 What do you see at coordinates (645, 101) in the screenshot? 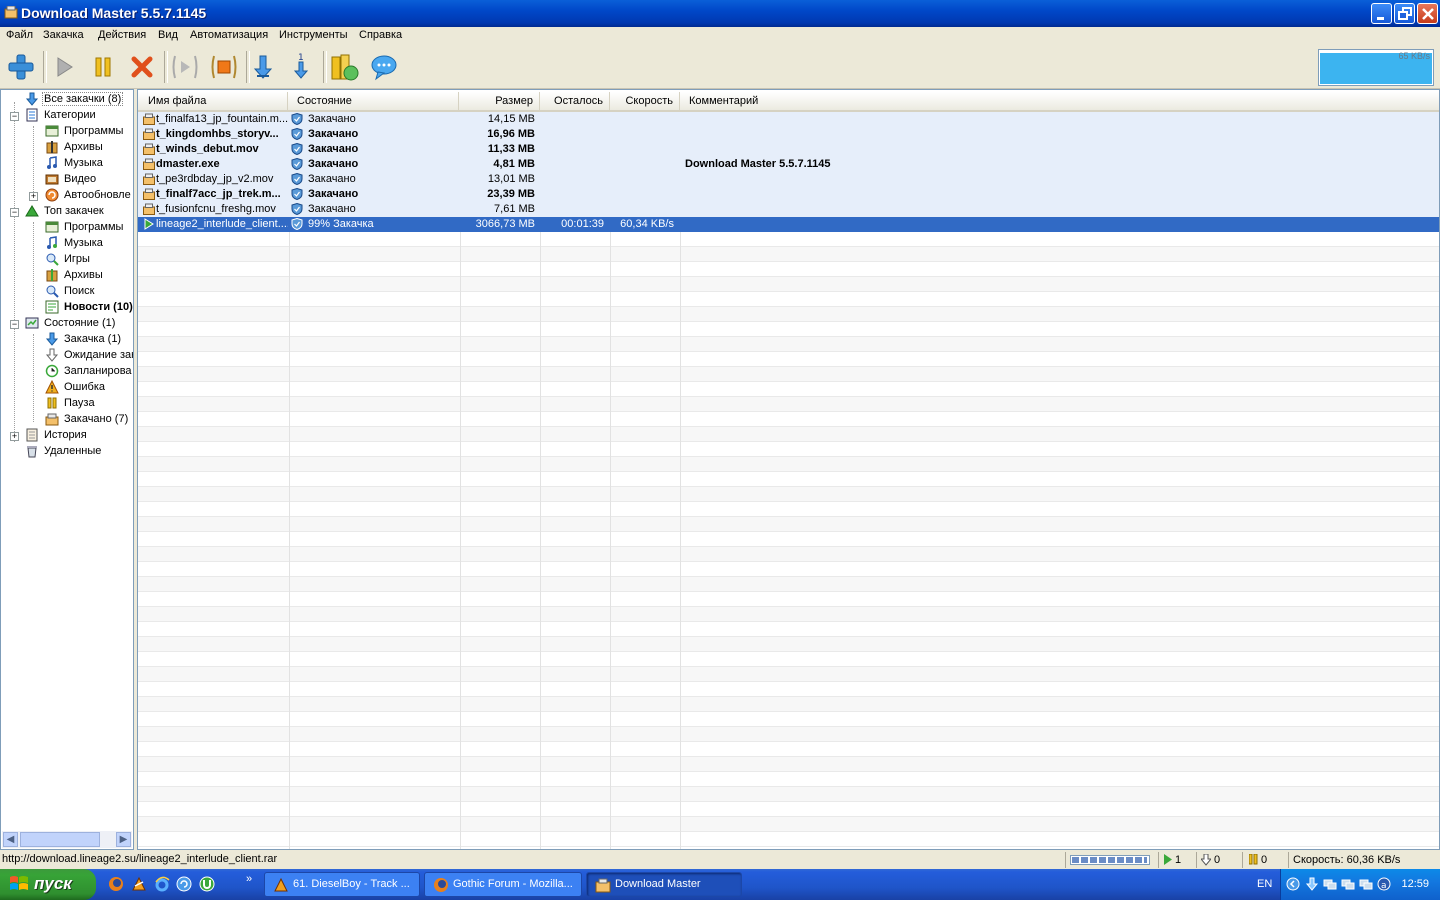
I see `column-header-speed: Скорость` at bounding box center [645, 101].